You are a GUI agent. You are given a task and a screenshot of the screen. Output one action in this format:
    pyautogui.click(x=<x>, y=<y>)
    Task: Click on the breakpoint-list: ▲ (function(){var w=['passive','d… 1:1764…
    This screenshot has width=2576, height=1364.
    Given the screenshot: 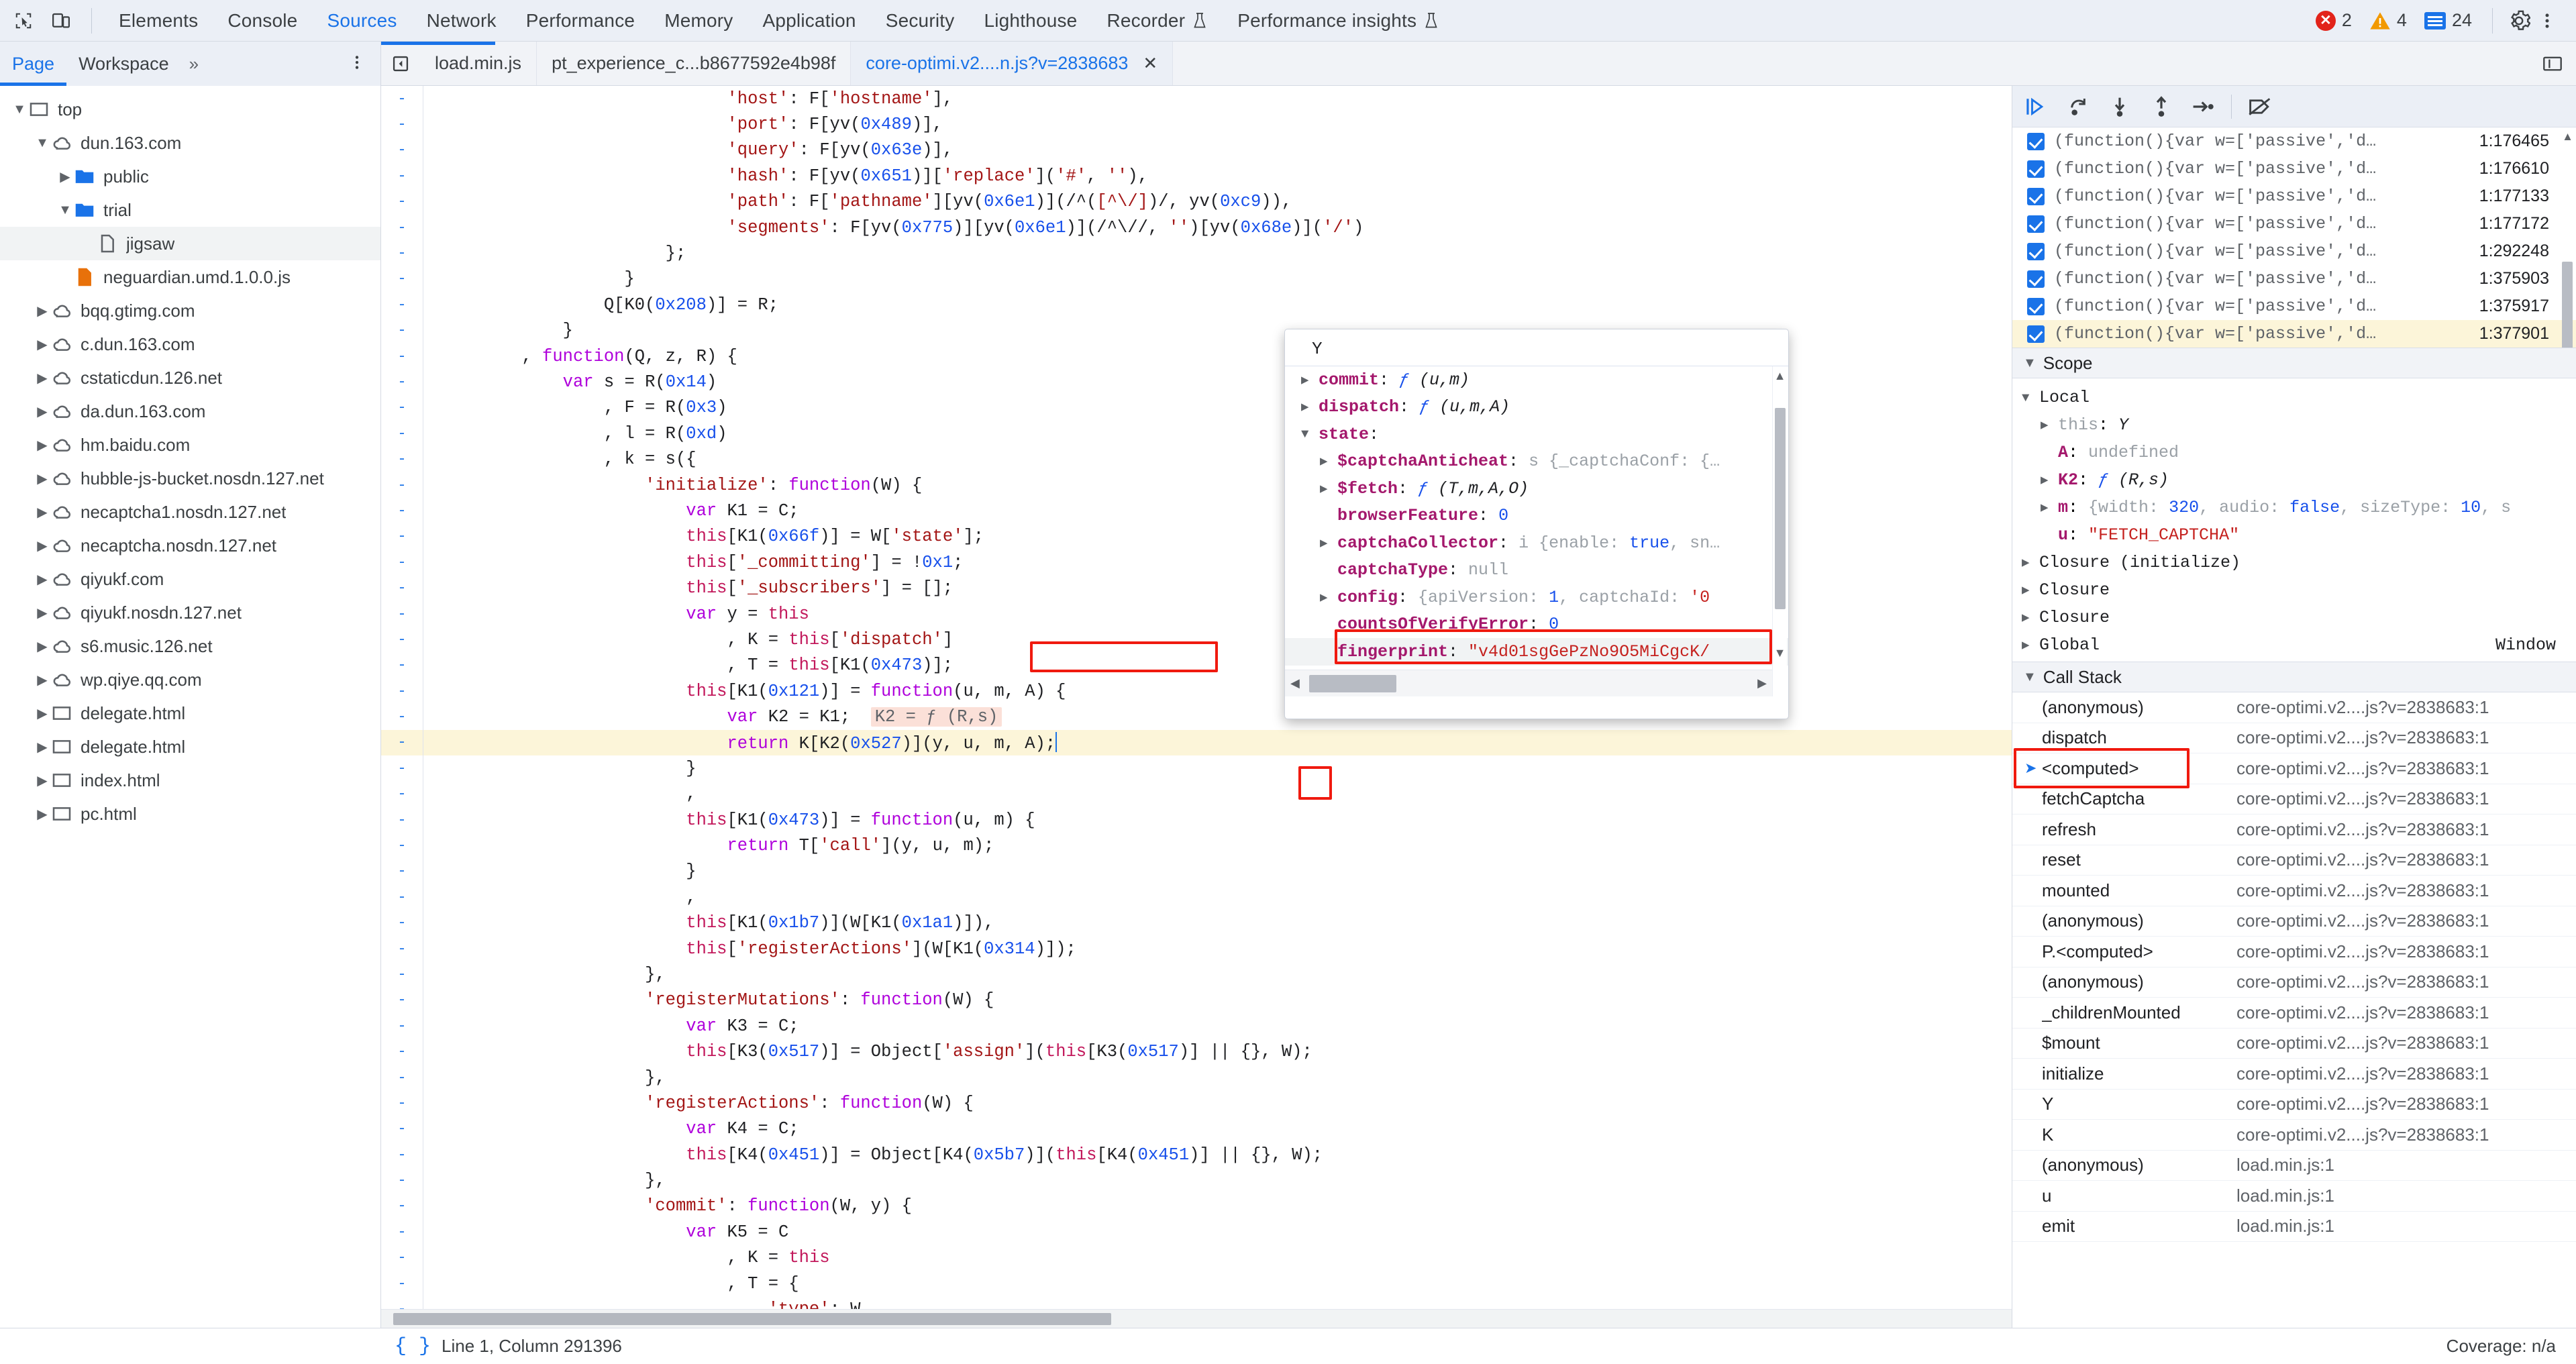 What is the action you would take?
    pyautogui.click(x=2294, y=238)
    